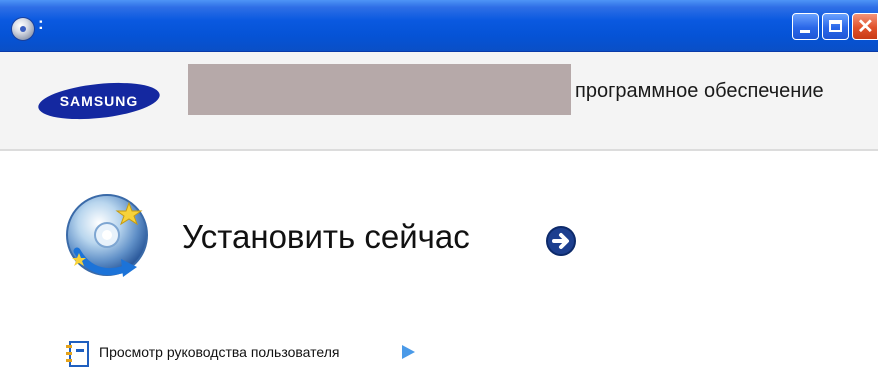  I want to click on install-disc-icon, so click(109, 239).